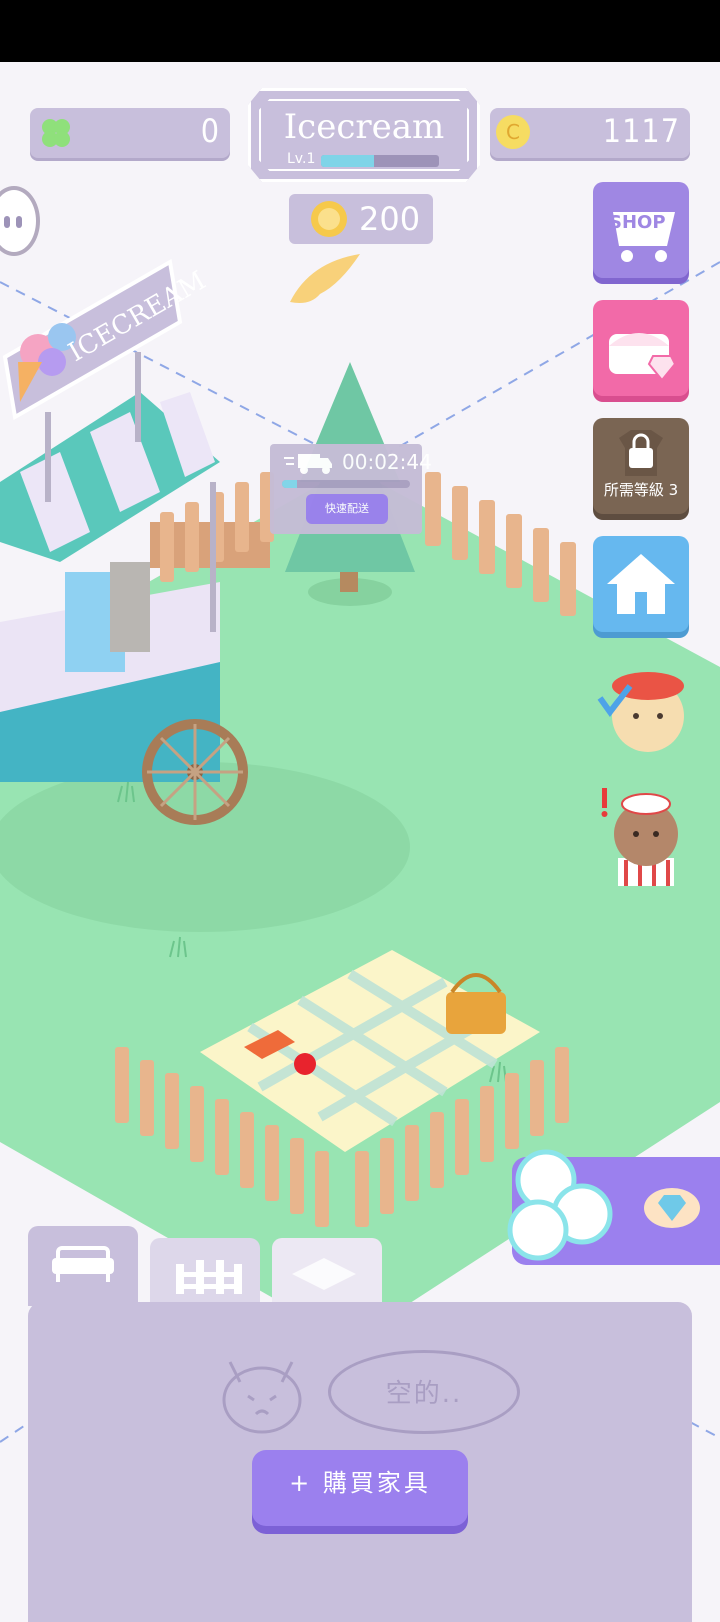 The image size is (720, 1622). Describe the element at coordinates (641, 453) in the screenshot. I see `padlock-icon` at that location.